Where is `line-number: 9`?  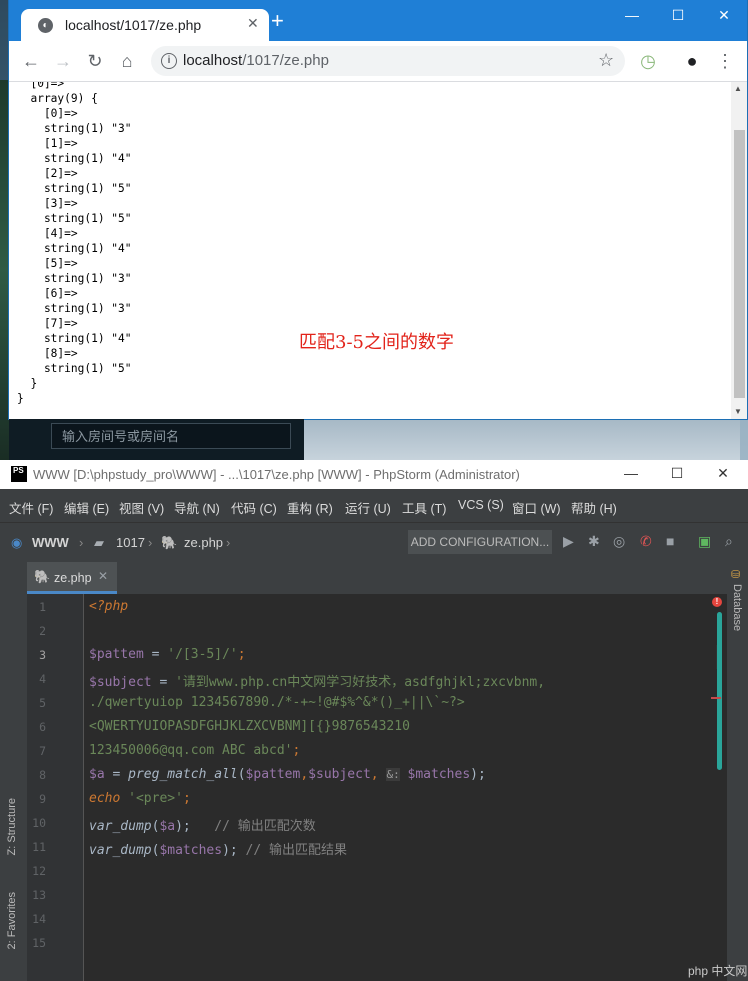
line-number: 9 is located at coordinates (42, 799).